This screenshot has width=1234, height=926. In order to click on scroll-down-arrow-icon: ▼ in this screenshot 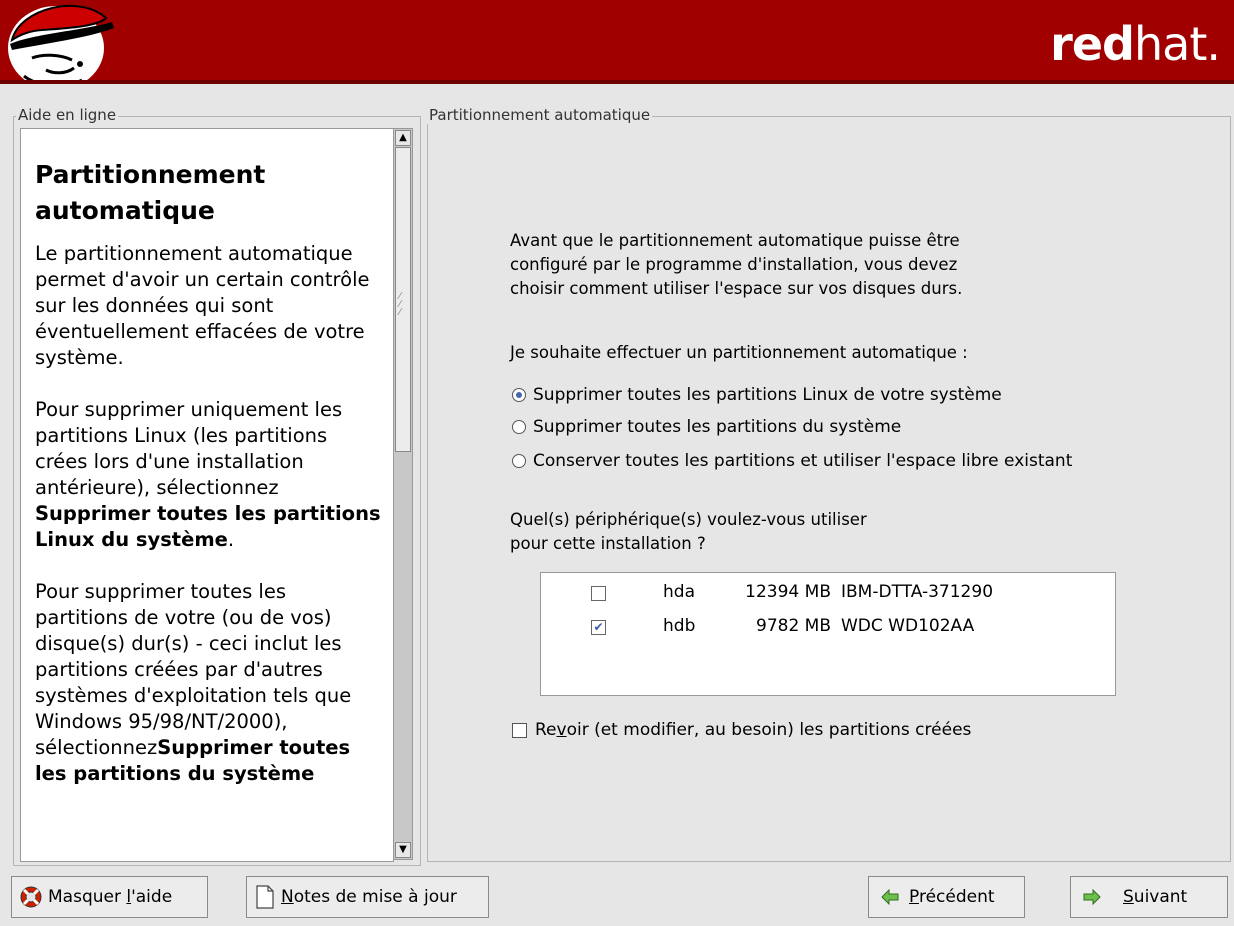, I will do `click(403, 850)`.